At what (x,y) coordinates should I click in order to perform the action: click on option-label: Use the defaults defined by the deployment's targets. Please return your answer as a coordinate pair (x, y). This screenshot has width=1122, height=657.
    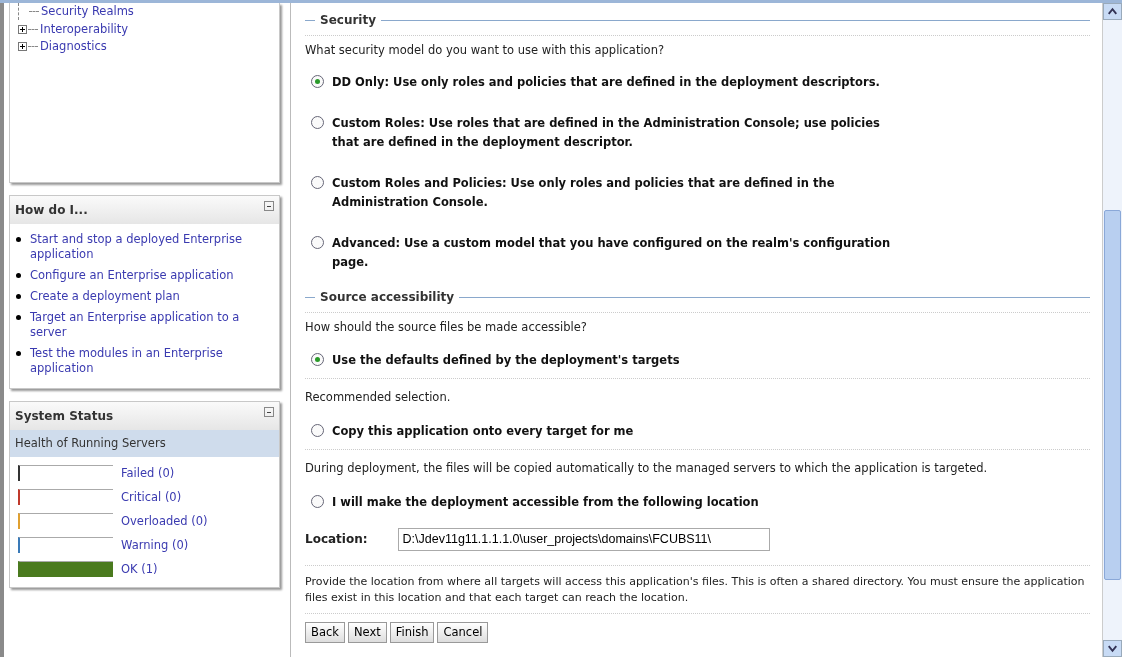
    Looking at the image, I should click on (619, 360).